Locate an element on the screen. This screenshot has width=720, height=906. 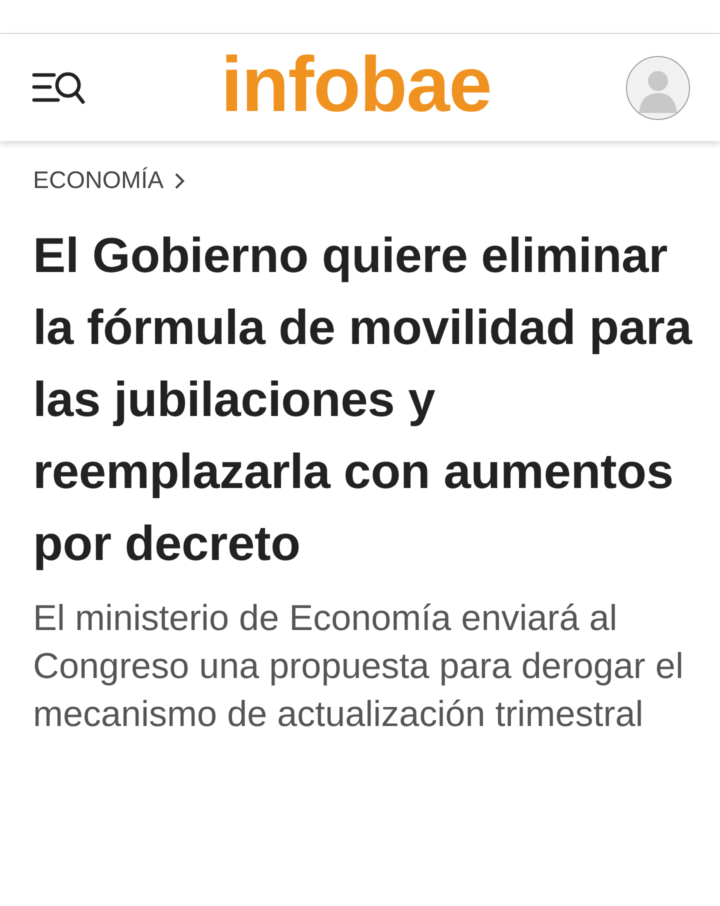
article-summary: El ministerio de Economía enviará al Congreso una propuesta para derogar el mecanismo de actualización trimestral is located at coordinates (358, 666).